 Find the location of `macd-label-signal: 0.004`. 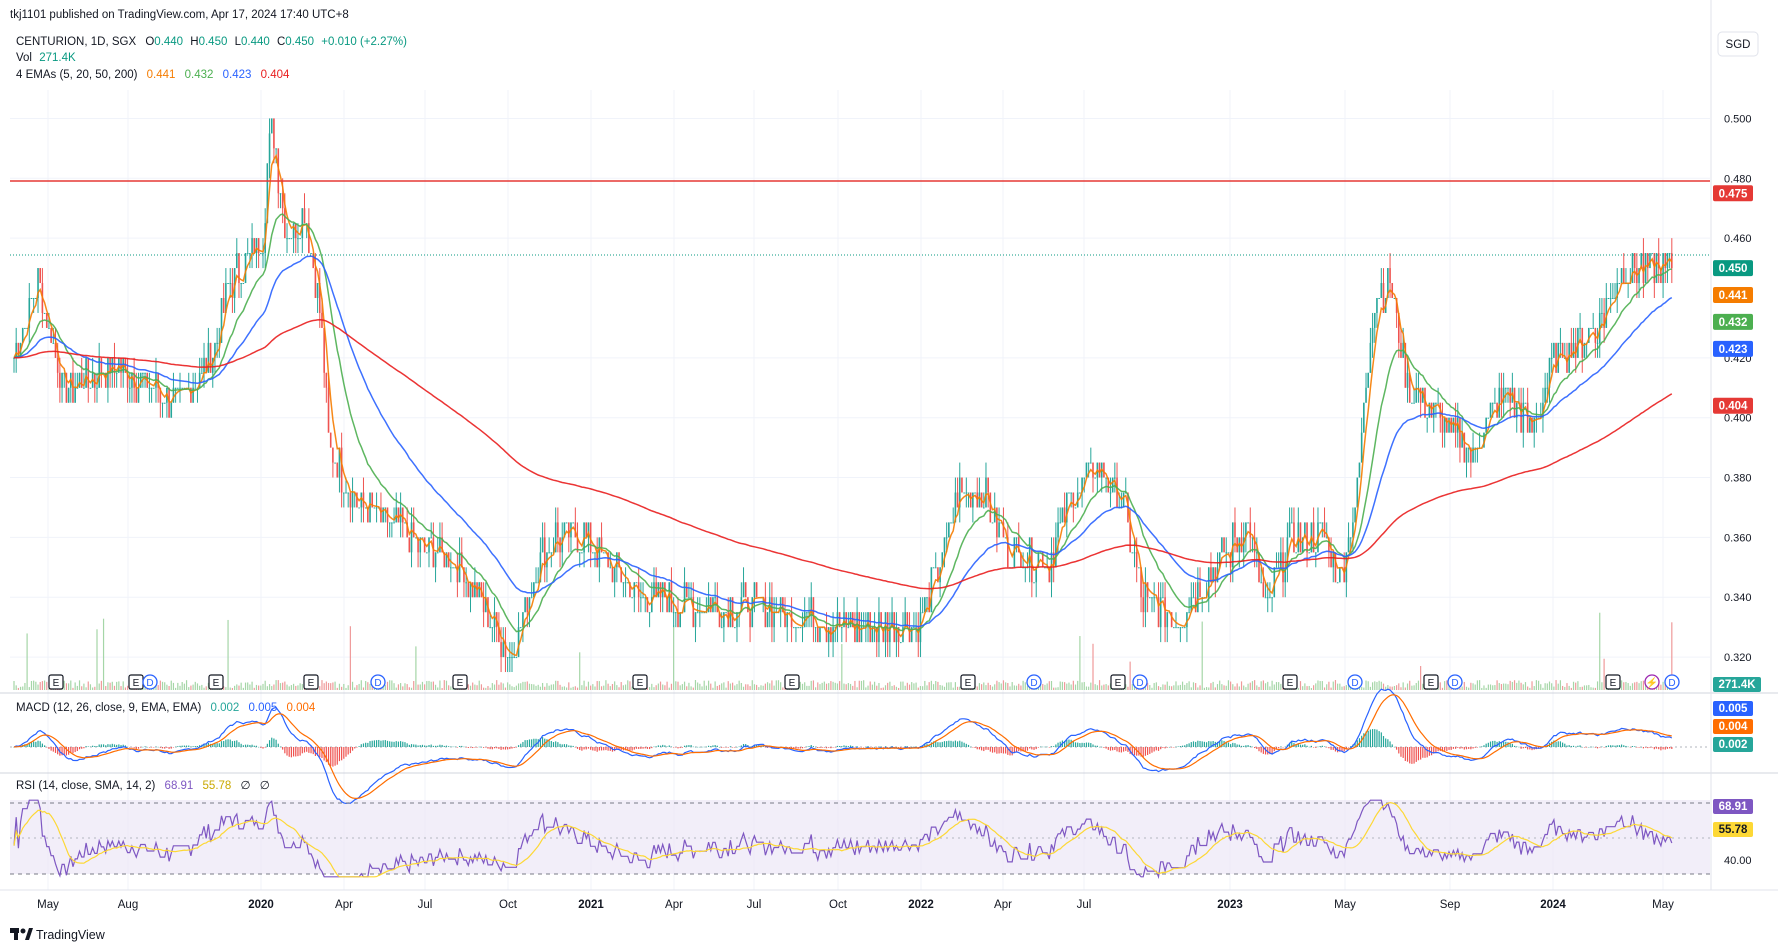

macd-label-signal: 0.004 is located at coordinates (1733, 727).